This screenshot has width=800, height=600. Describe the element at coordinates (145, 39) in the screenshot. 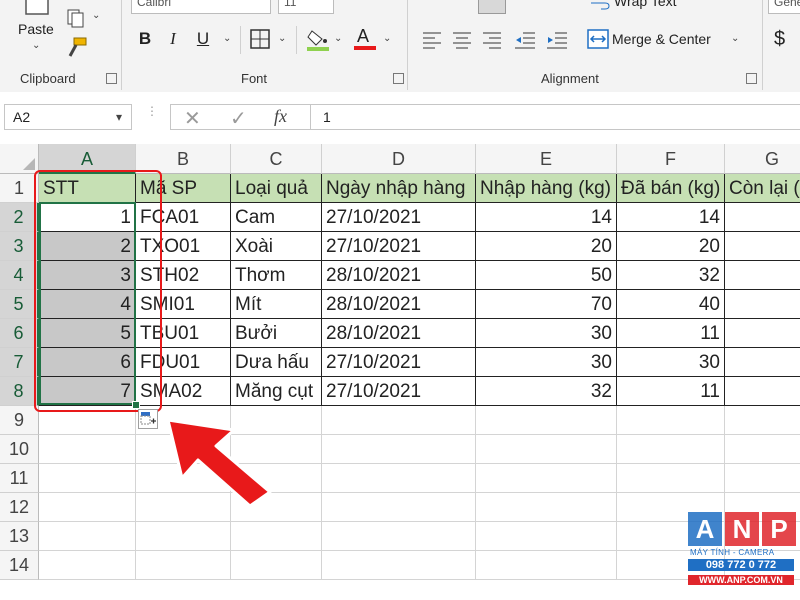

I see `bold-button: B` at that location.